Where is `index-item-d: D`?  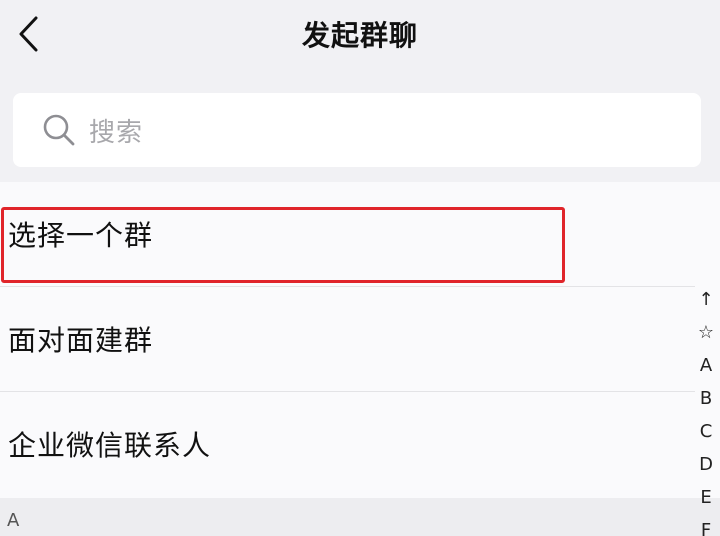
index-item-d: D is located at coordinates (706, 464).